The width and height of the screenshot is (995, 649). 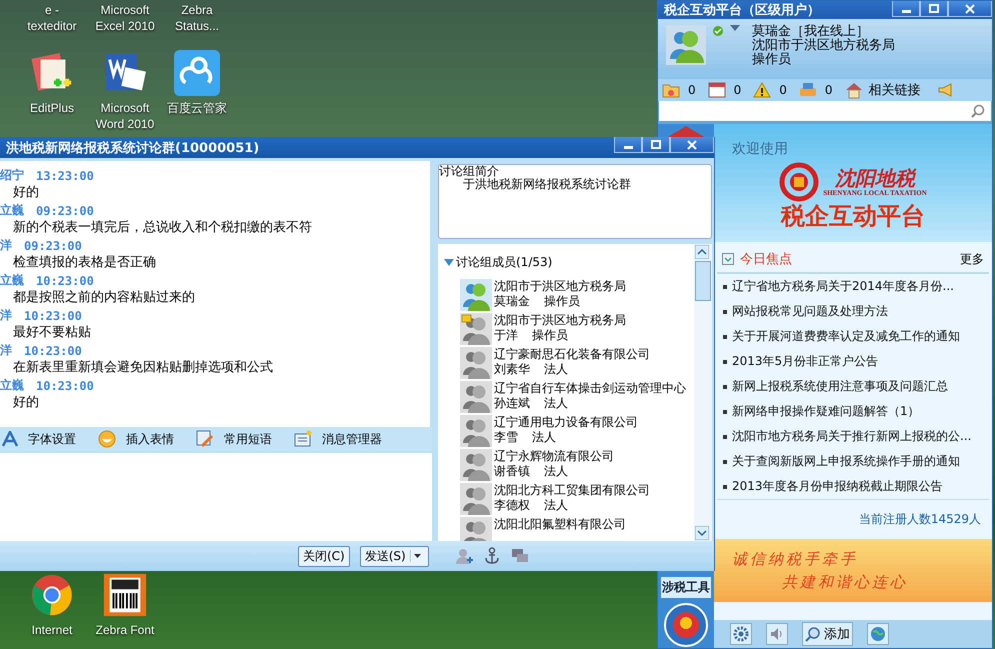 I want to click on dropdown-caret-icon, so click(x=735, y=28).